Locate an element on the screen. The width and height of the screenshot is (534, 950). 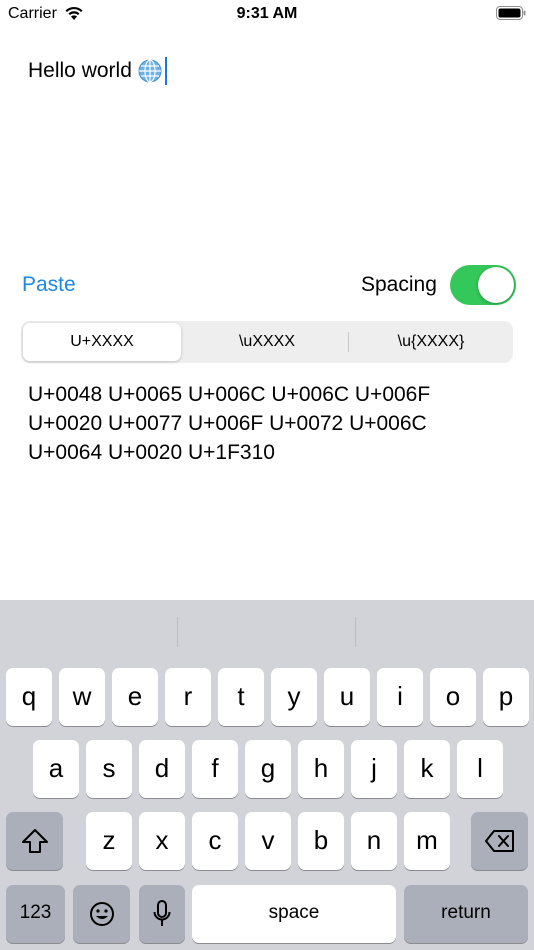
key-b: b is located at coordinates (321, 841).